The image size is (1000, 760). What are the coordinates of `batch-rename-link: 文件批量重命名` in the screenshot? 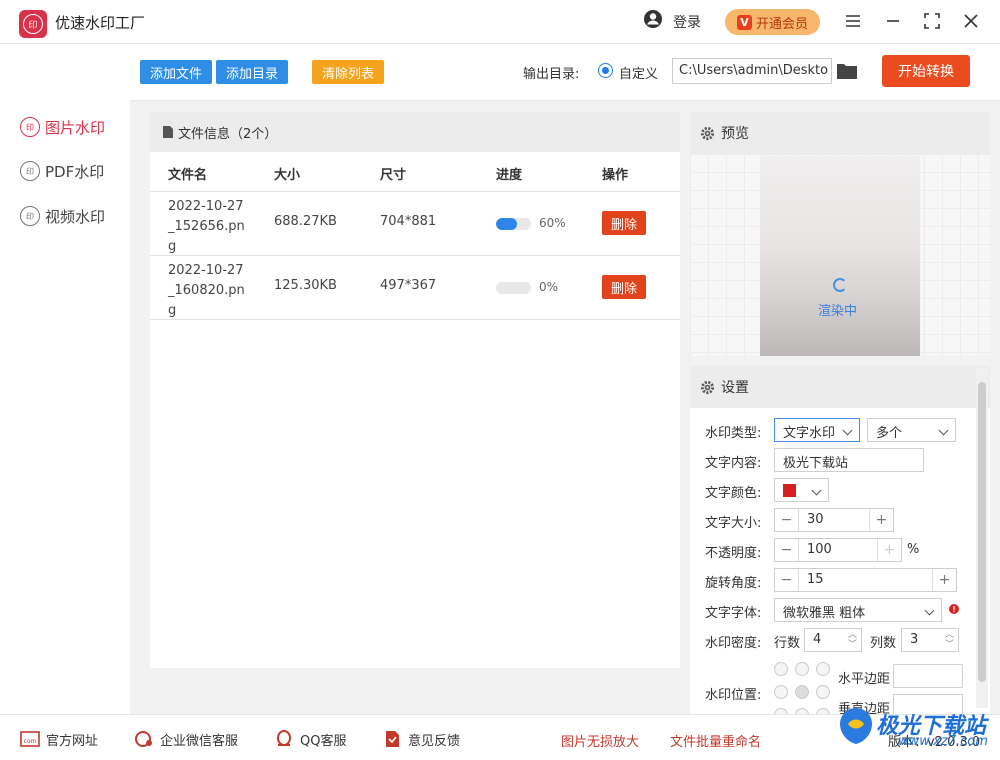 It's located at (715, 740).